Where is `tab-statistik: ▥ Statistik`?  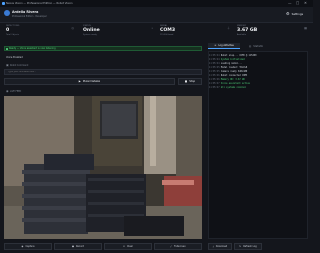
tab-statistik: ▥ Statistik is located at coordinates (256, 46).